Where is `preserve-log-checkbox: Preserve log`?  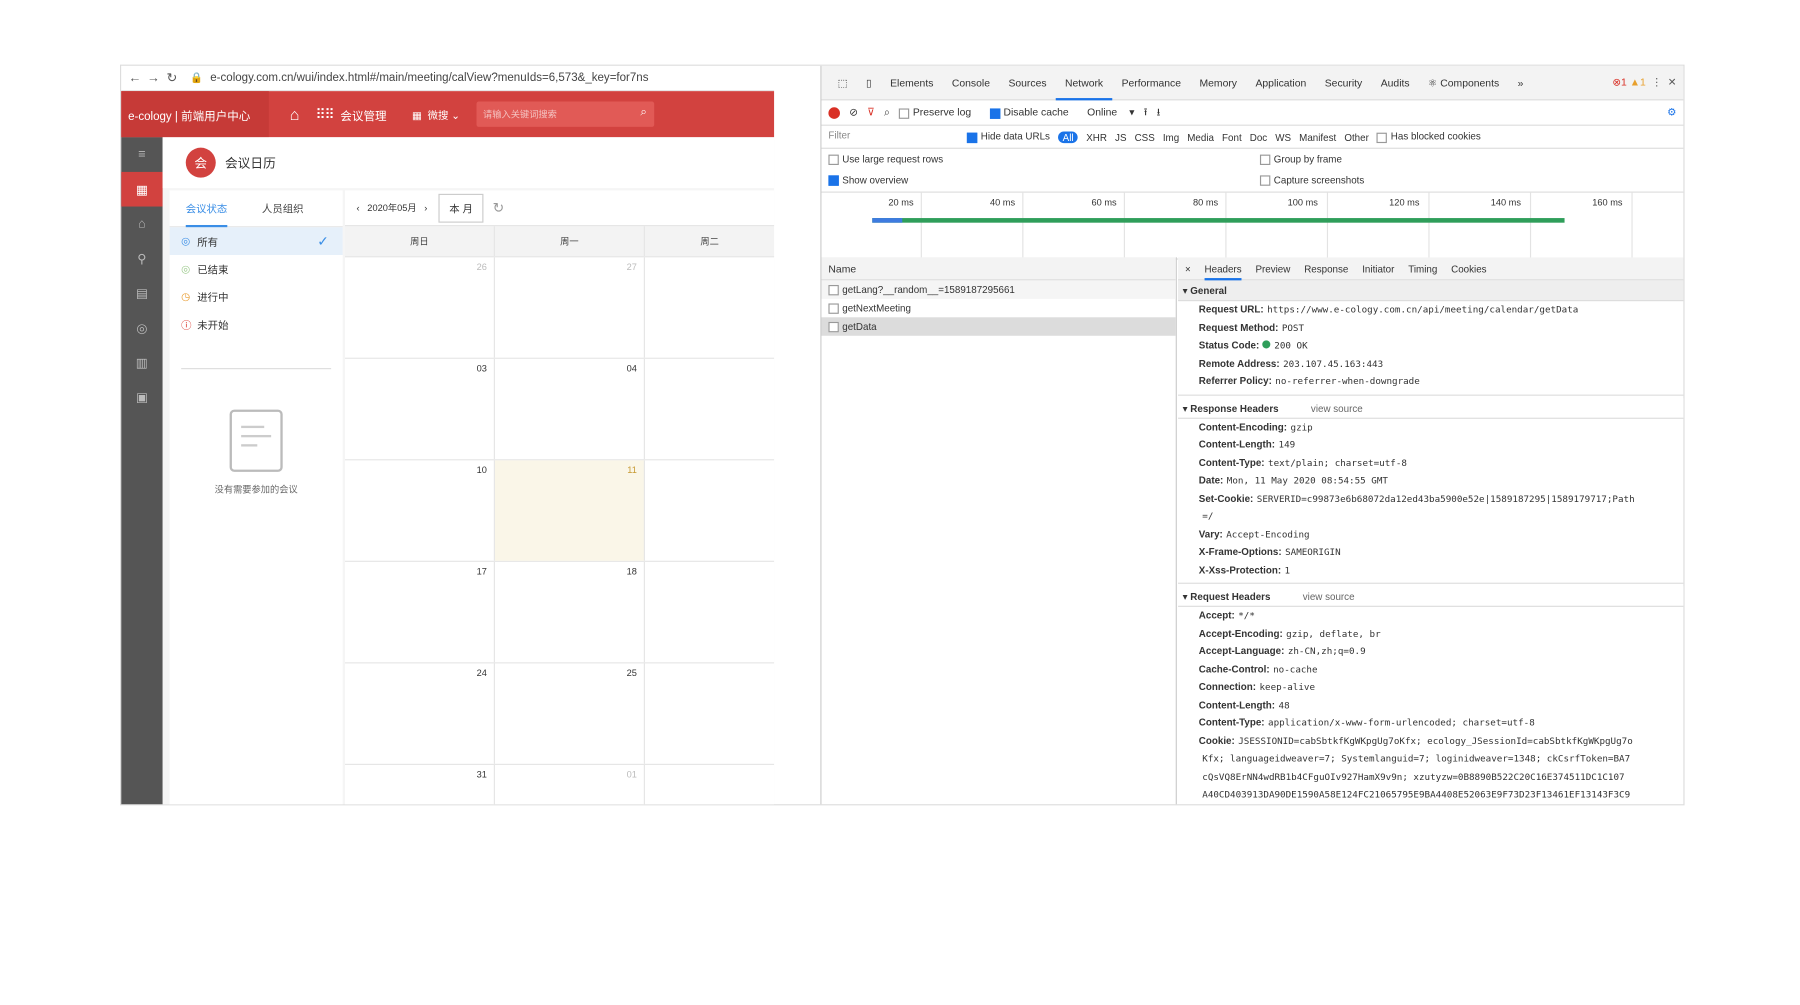 preserve-log-checkbox: Preserve log is located at coordinates (939, 113).